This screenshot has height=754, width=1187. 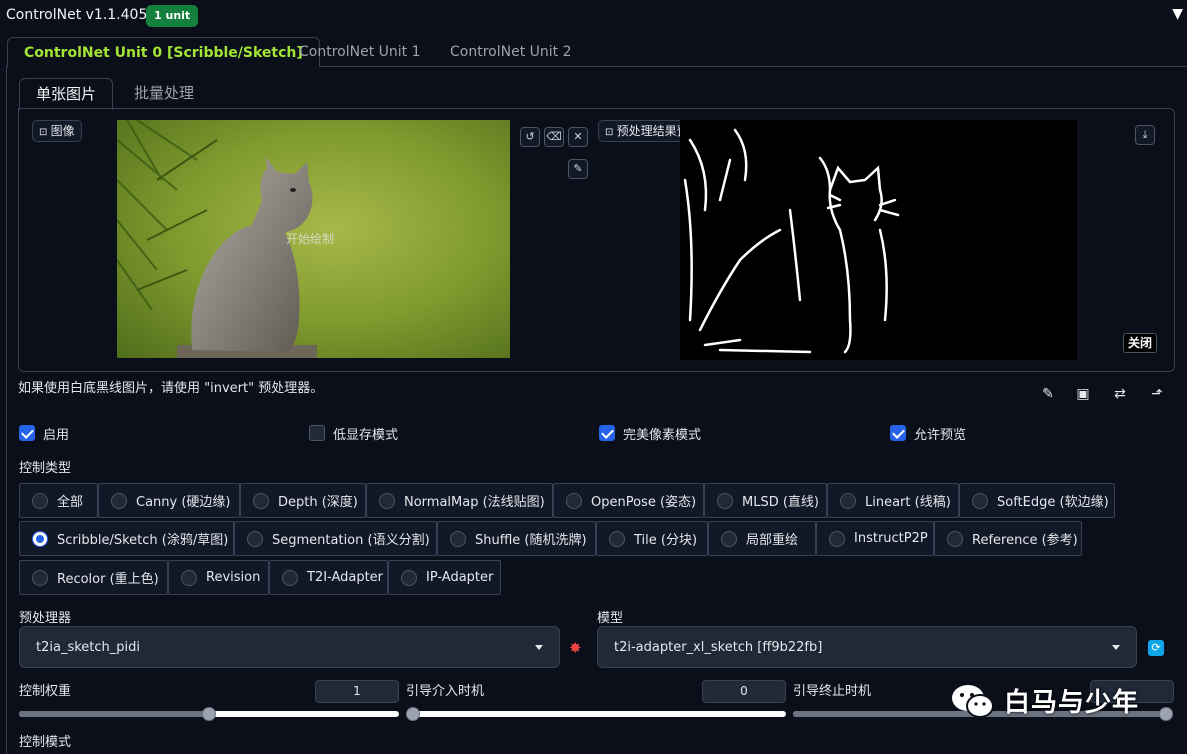 I want to click on preprocessor-preview, so click(x=878, y=240).